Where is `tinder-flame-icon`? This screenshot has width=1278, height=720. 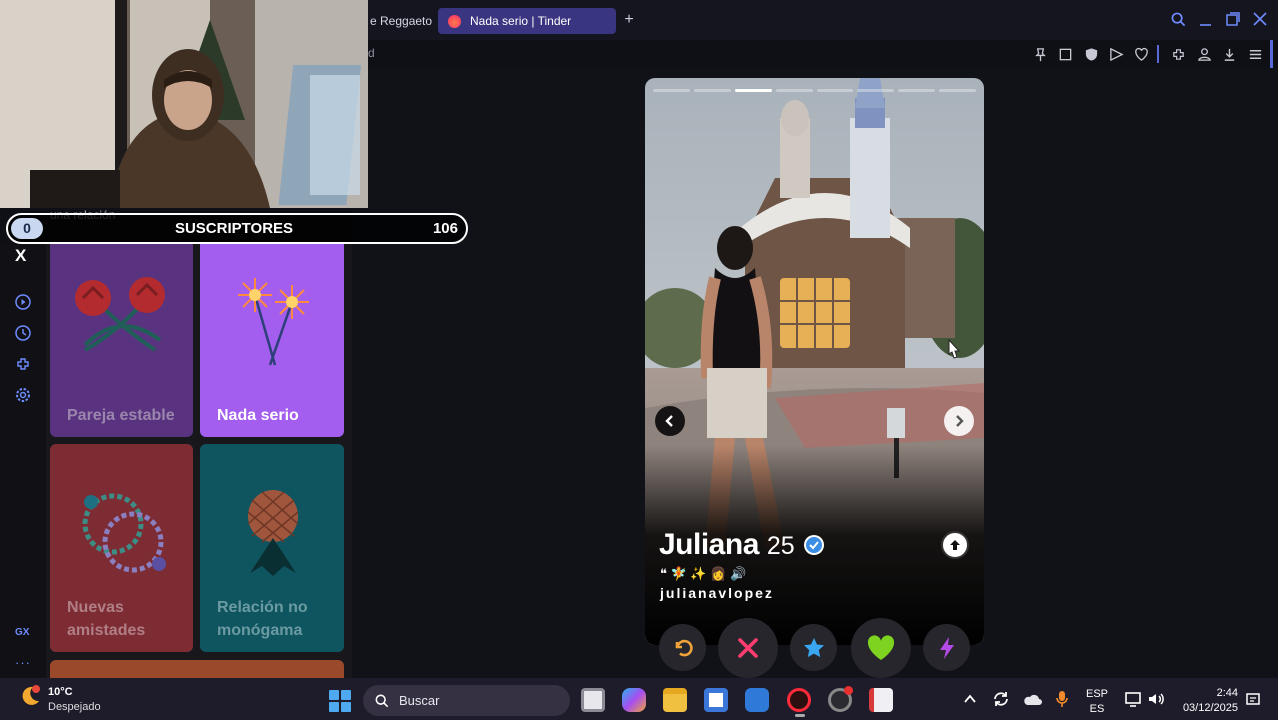 tinder-flame-icon is located at coordinates (454, 21).